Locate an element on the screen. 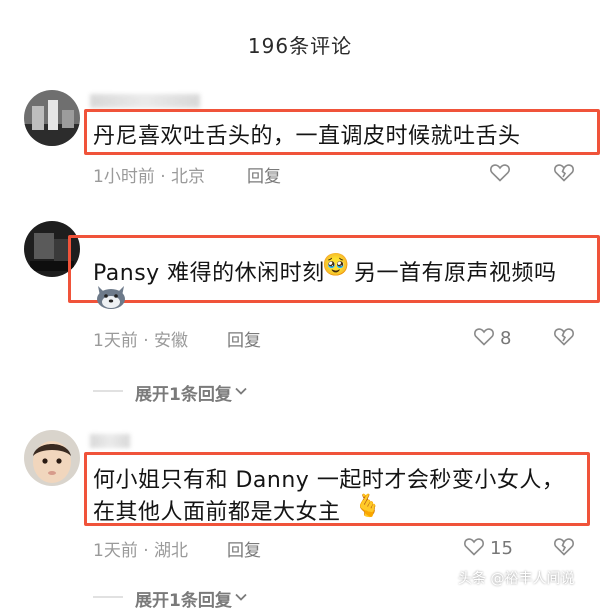  emoji: 🫰 is located at coordinates (368, 506).